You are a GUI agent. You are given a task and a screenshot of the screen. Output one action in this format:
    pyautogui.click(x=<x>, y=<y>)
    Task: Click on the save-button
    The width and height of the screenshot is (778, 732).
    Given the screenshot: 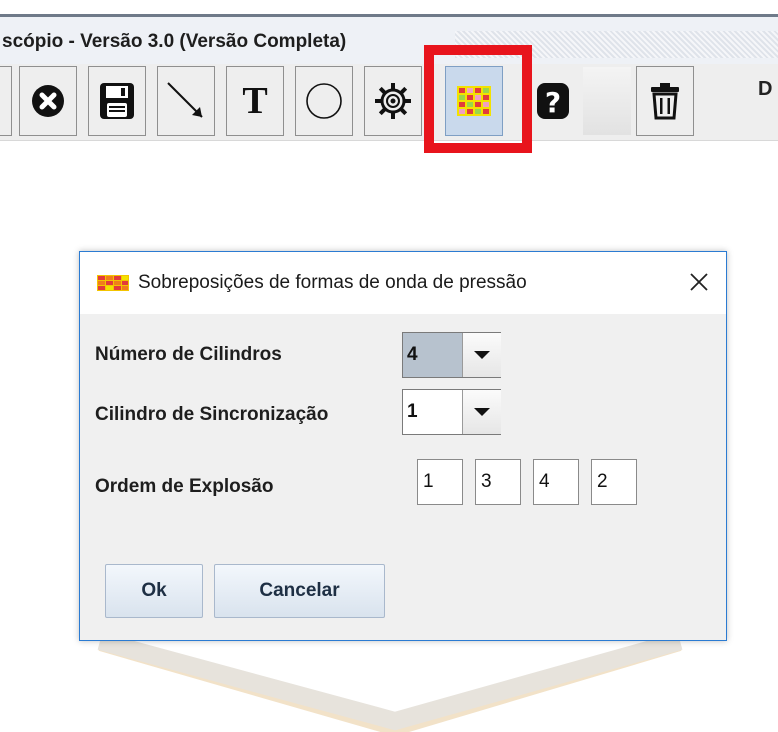 What is the action you would take?
    pyautogui.click(x=117, y=101)
    